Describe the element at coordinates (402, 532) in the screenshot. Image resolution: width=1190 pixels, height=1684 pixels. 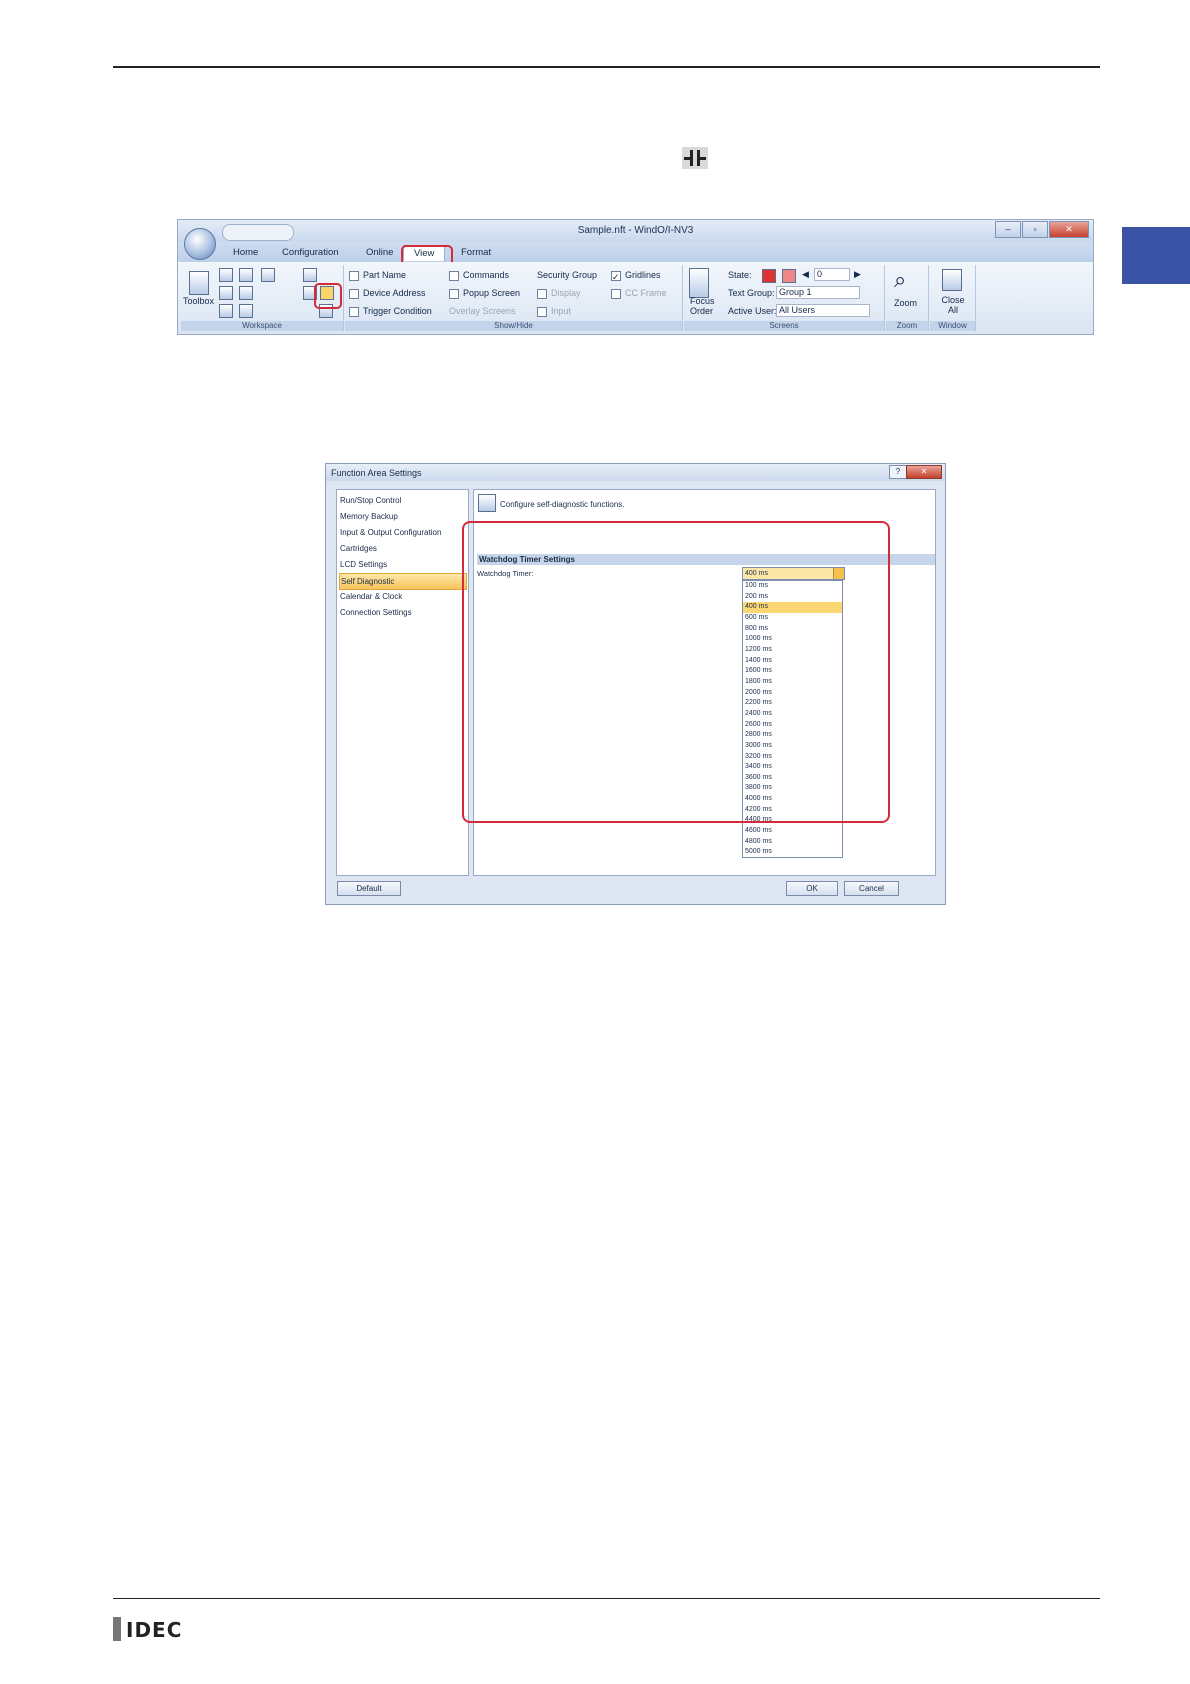
I see `nav-item-io-configuration: Input & Output Configuration` at that location.